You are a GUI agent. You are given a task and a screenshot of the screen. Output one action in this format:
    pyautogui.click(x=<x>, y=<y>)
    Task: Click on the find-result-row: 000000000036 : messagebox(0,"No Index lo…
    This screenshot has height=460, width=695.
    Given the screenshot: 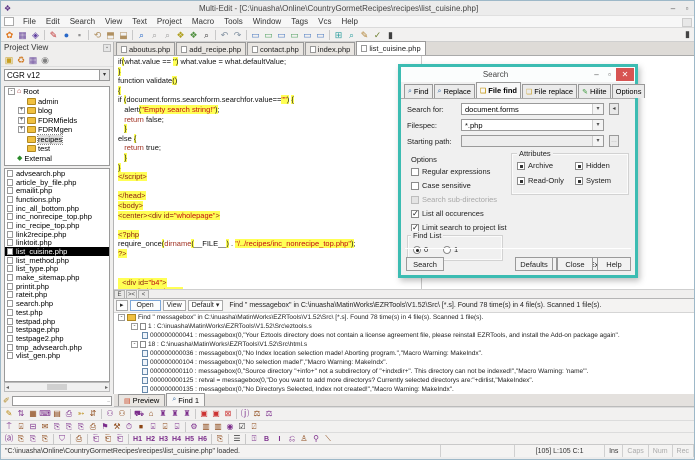 What is the action you would take?
    pyautogui.click(x=404, y=353)
    